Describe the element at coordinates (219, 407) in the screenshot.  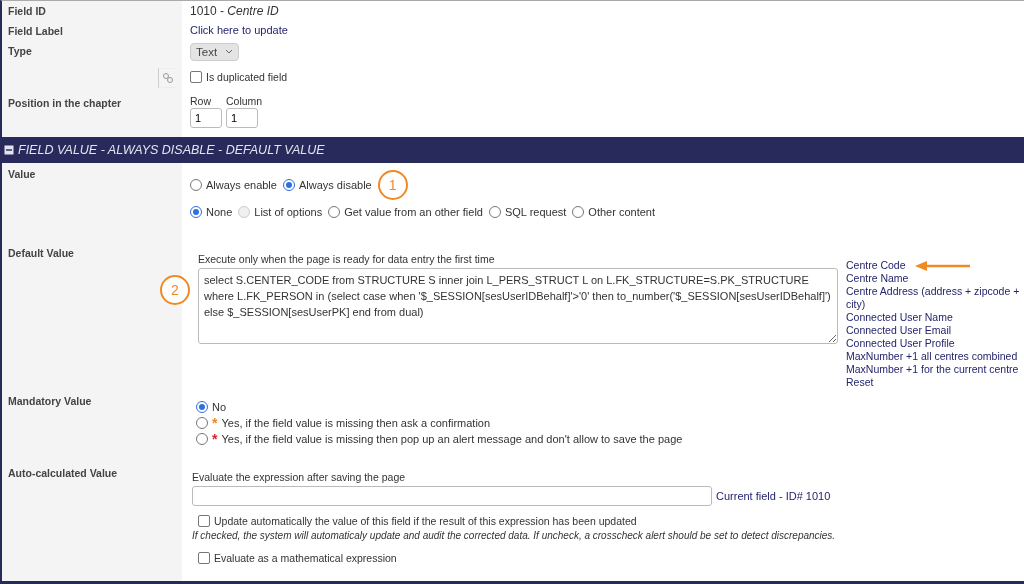
I see `radio-label: No` at that location.